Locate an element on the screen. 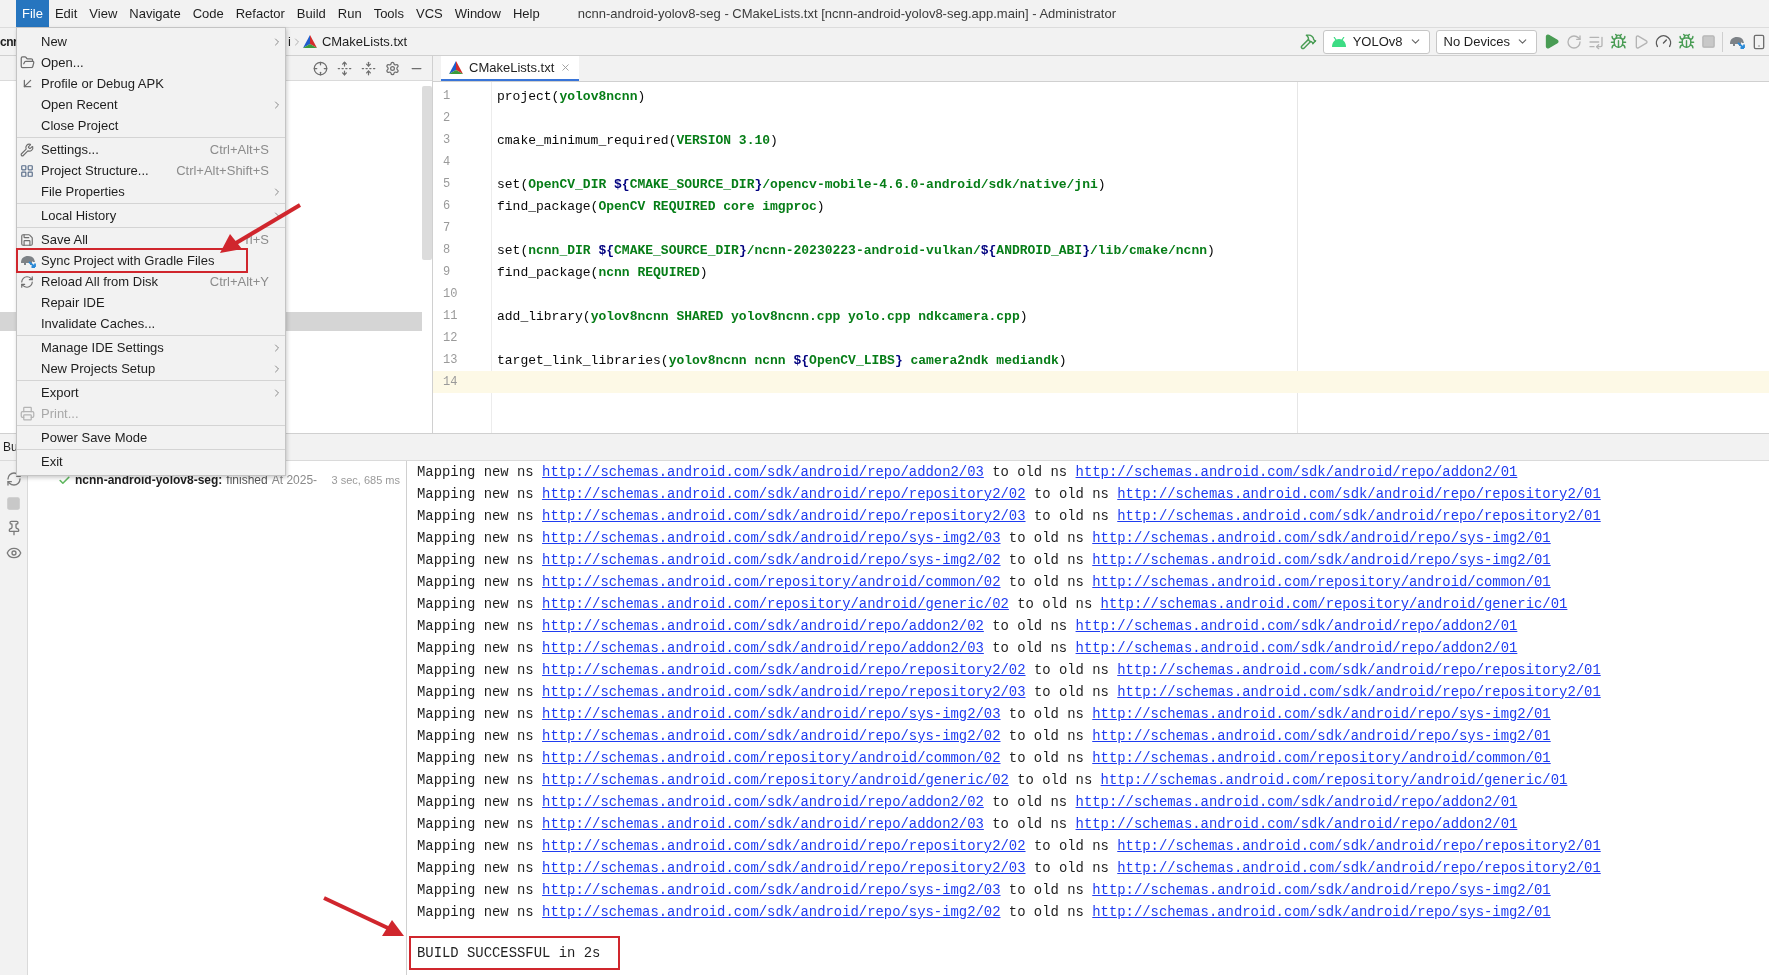 Image resolution: width=1769 pixels, height=975 pixels. menu-bar-item: Window is located at coordinates (477, 13).